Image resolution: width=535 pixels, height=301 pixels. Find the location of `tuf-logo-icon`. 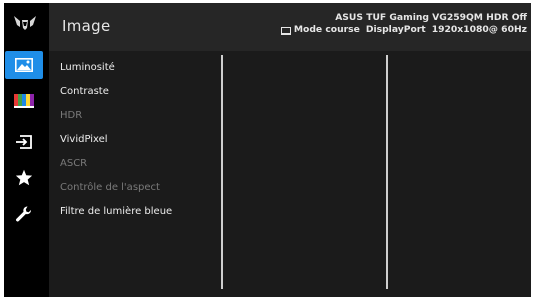

tuf-logo-icon is located at coordinates (25, 23).